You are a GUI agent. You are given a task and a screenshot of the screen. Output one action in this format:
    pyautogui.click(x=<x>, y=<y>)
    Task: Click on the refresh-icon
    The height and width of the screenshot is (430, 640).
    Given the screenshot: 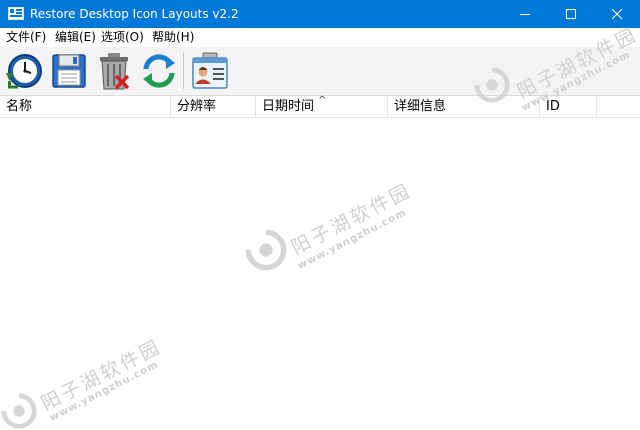 What is the action you would take?
    pyautogui.click(x=159, y=71)
    